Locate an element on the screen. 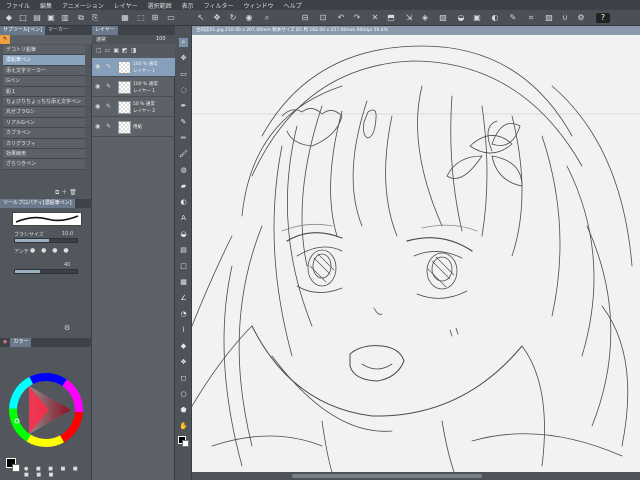 The image size is (640, 480). brush-size-slider is located at coordinates (46, 240).